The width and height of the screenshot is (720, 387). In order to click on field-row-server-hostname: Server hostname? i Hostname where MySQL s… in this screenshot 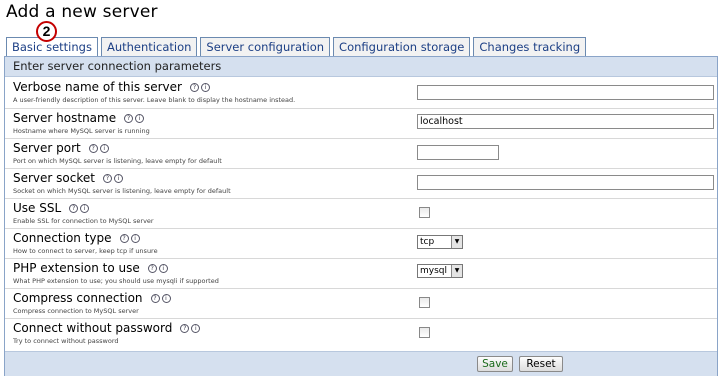, I will do `click(361, 123)`.